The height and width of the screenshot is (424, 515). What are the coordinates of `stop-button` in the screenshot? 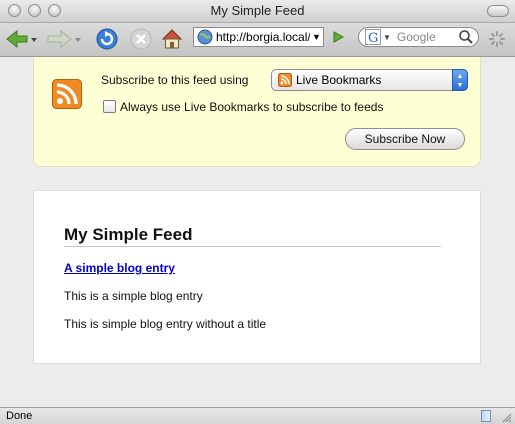 It's located at (141, 39).